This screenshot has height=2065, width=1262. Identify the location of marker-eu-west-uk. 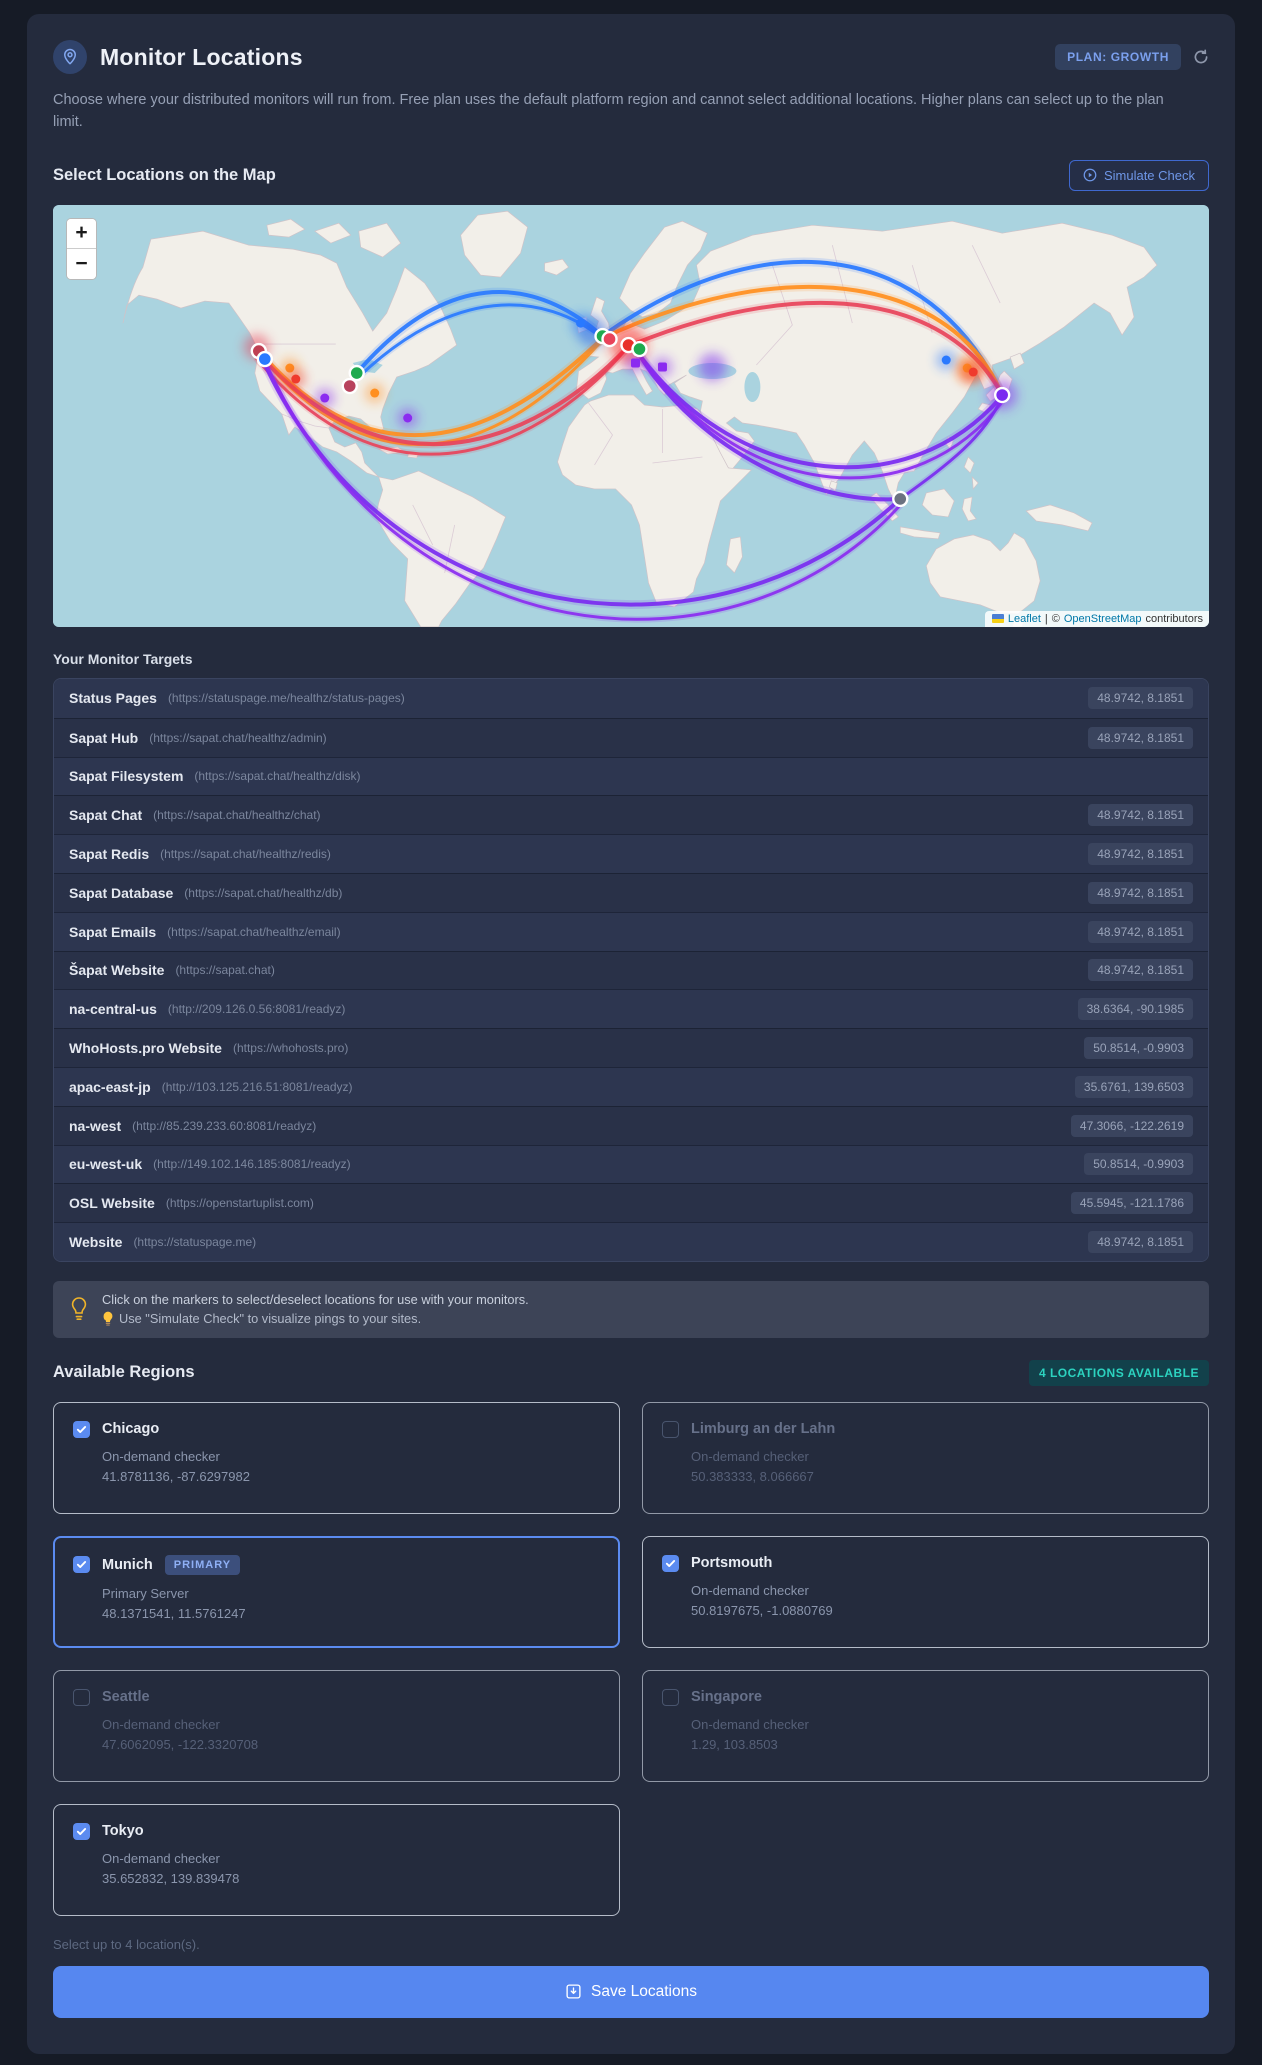
(609, 339).